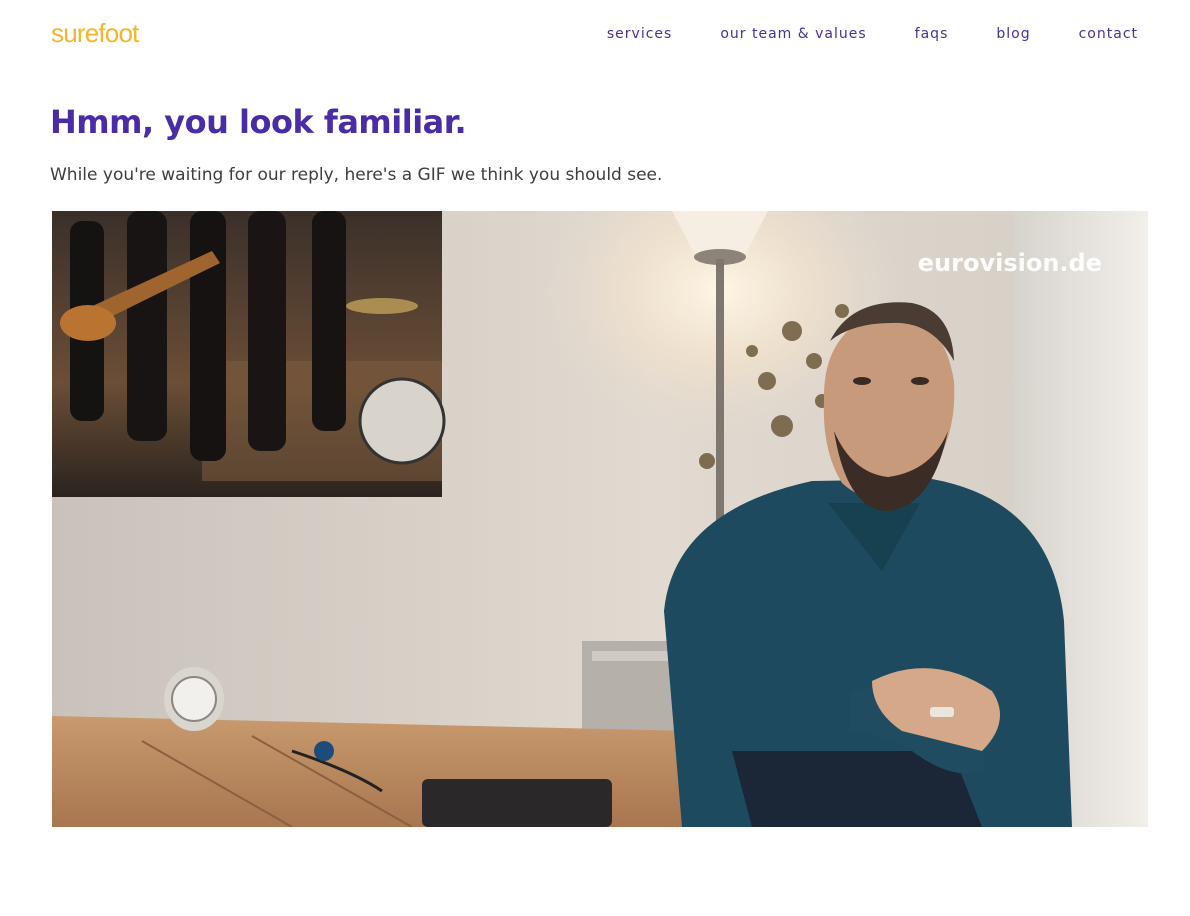 This screenshot has height=916, width=1190. I want to click on surefoot-logo: surefoot, so click(95, 33).